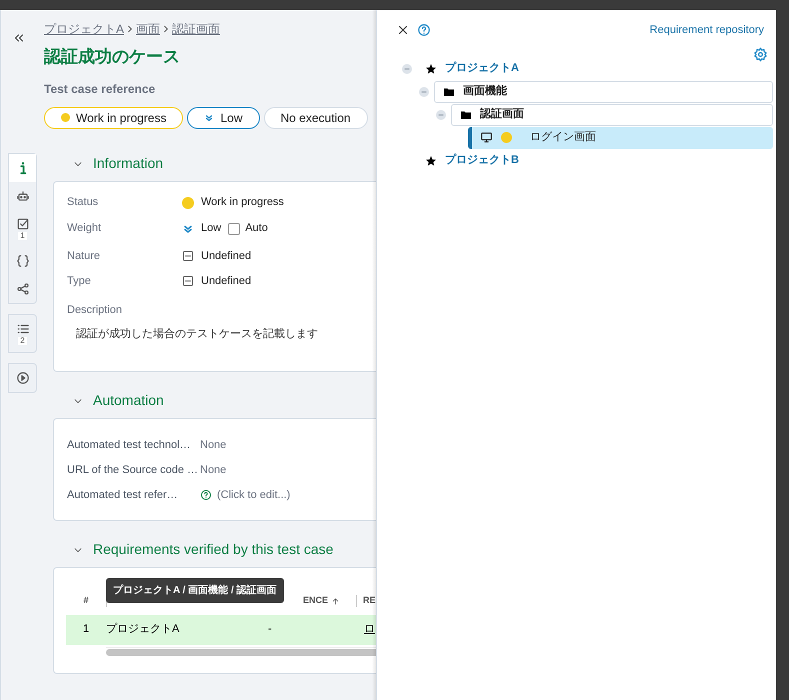 The height and width of the screenshot is (700, 789). What do you see at coordinates (707, 30) in the screenshot?
I see `panel-title-link: Requirement repository` at bounding box center [707, 30].